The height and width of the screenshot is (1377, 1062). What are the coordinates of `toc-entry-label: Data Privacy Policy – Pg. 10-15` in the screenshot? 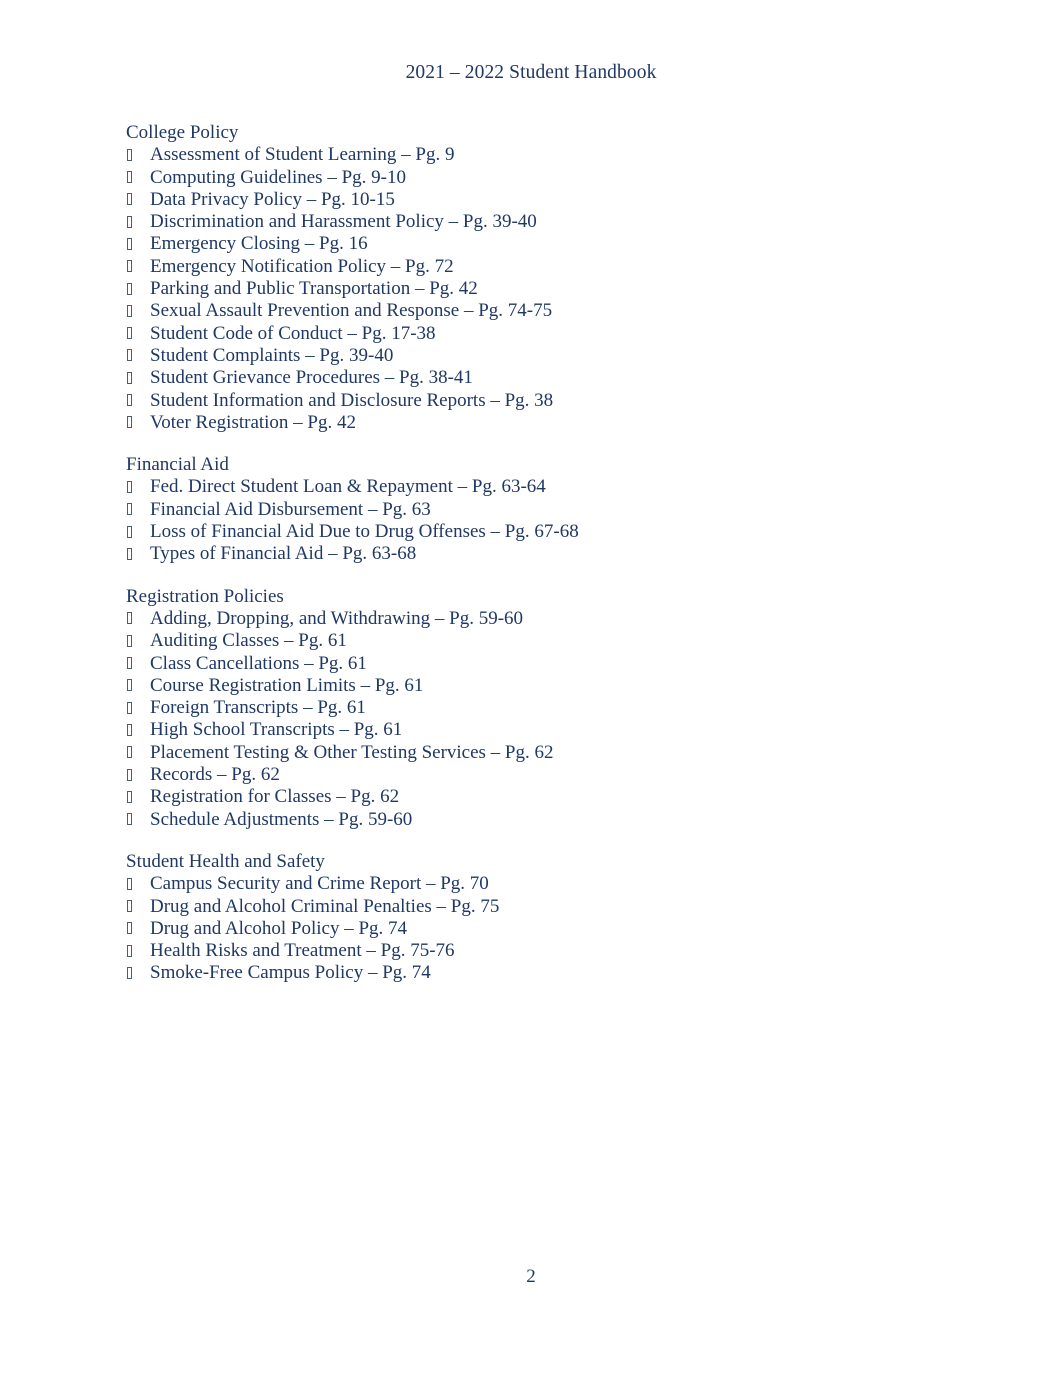 It's located at (272, 199).